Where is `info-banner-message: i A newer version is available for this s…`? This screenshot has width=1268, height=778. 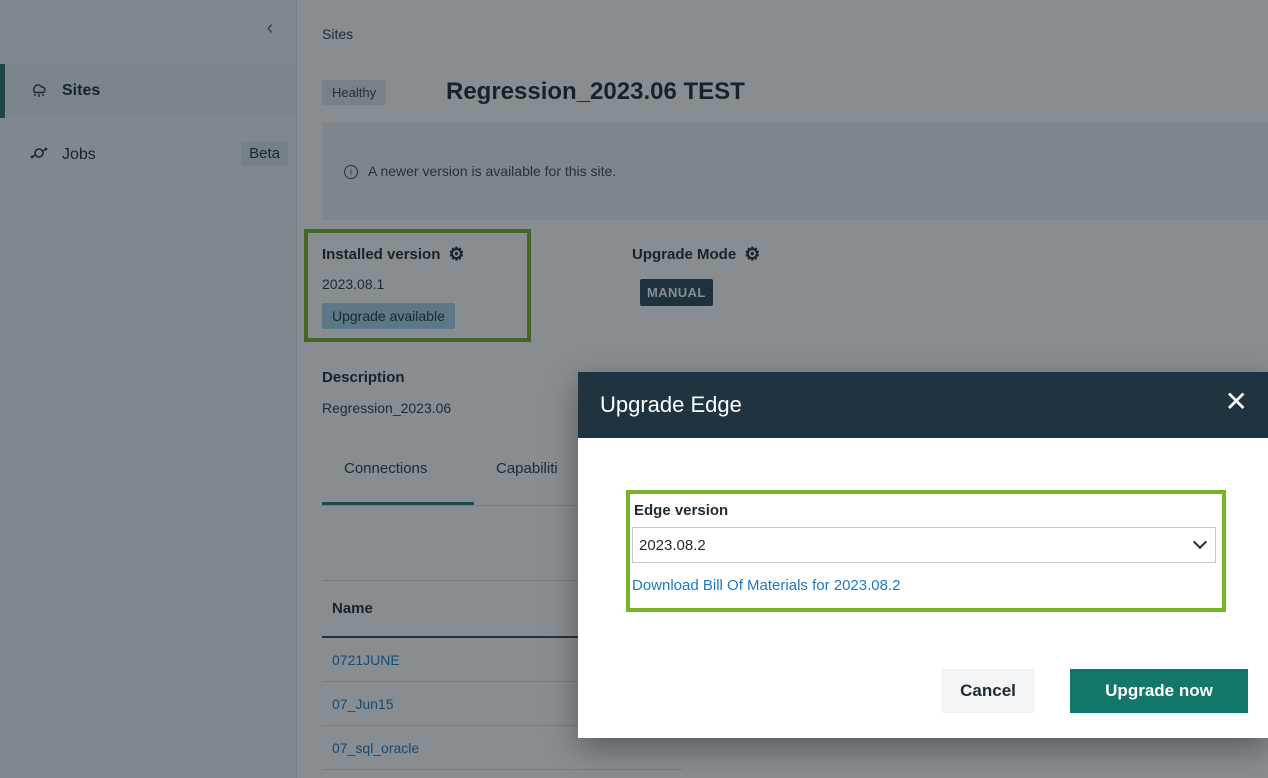
info-banner-message: i A newer version is available for this s… is located at coordinates (480, 171).